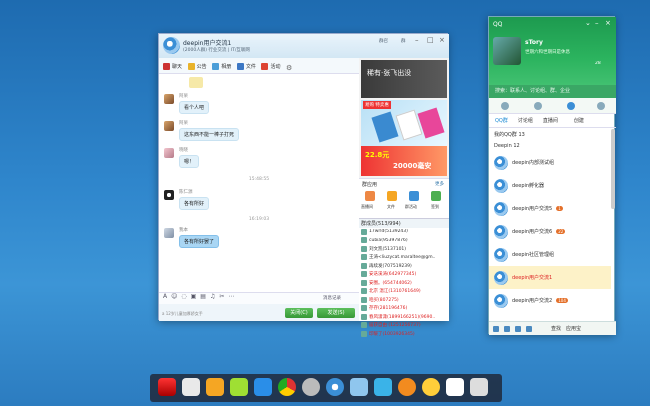 This screenshot has width=650, height=406. What do you see at coordinates (455, 387) in the screenshot?
I see `calendar-icon` at bounding box center [455, 387].